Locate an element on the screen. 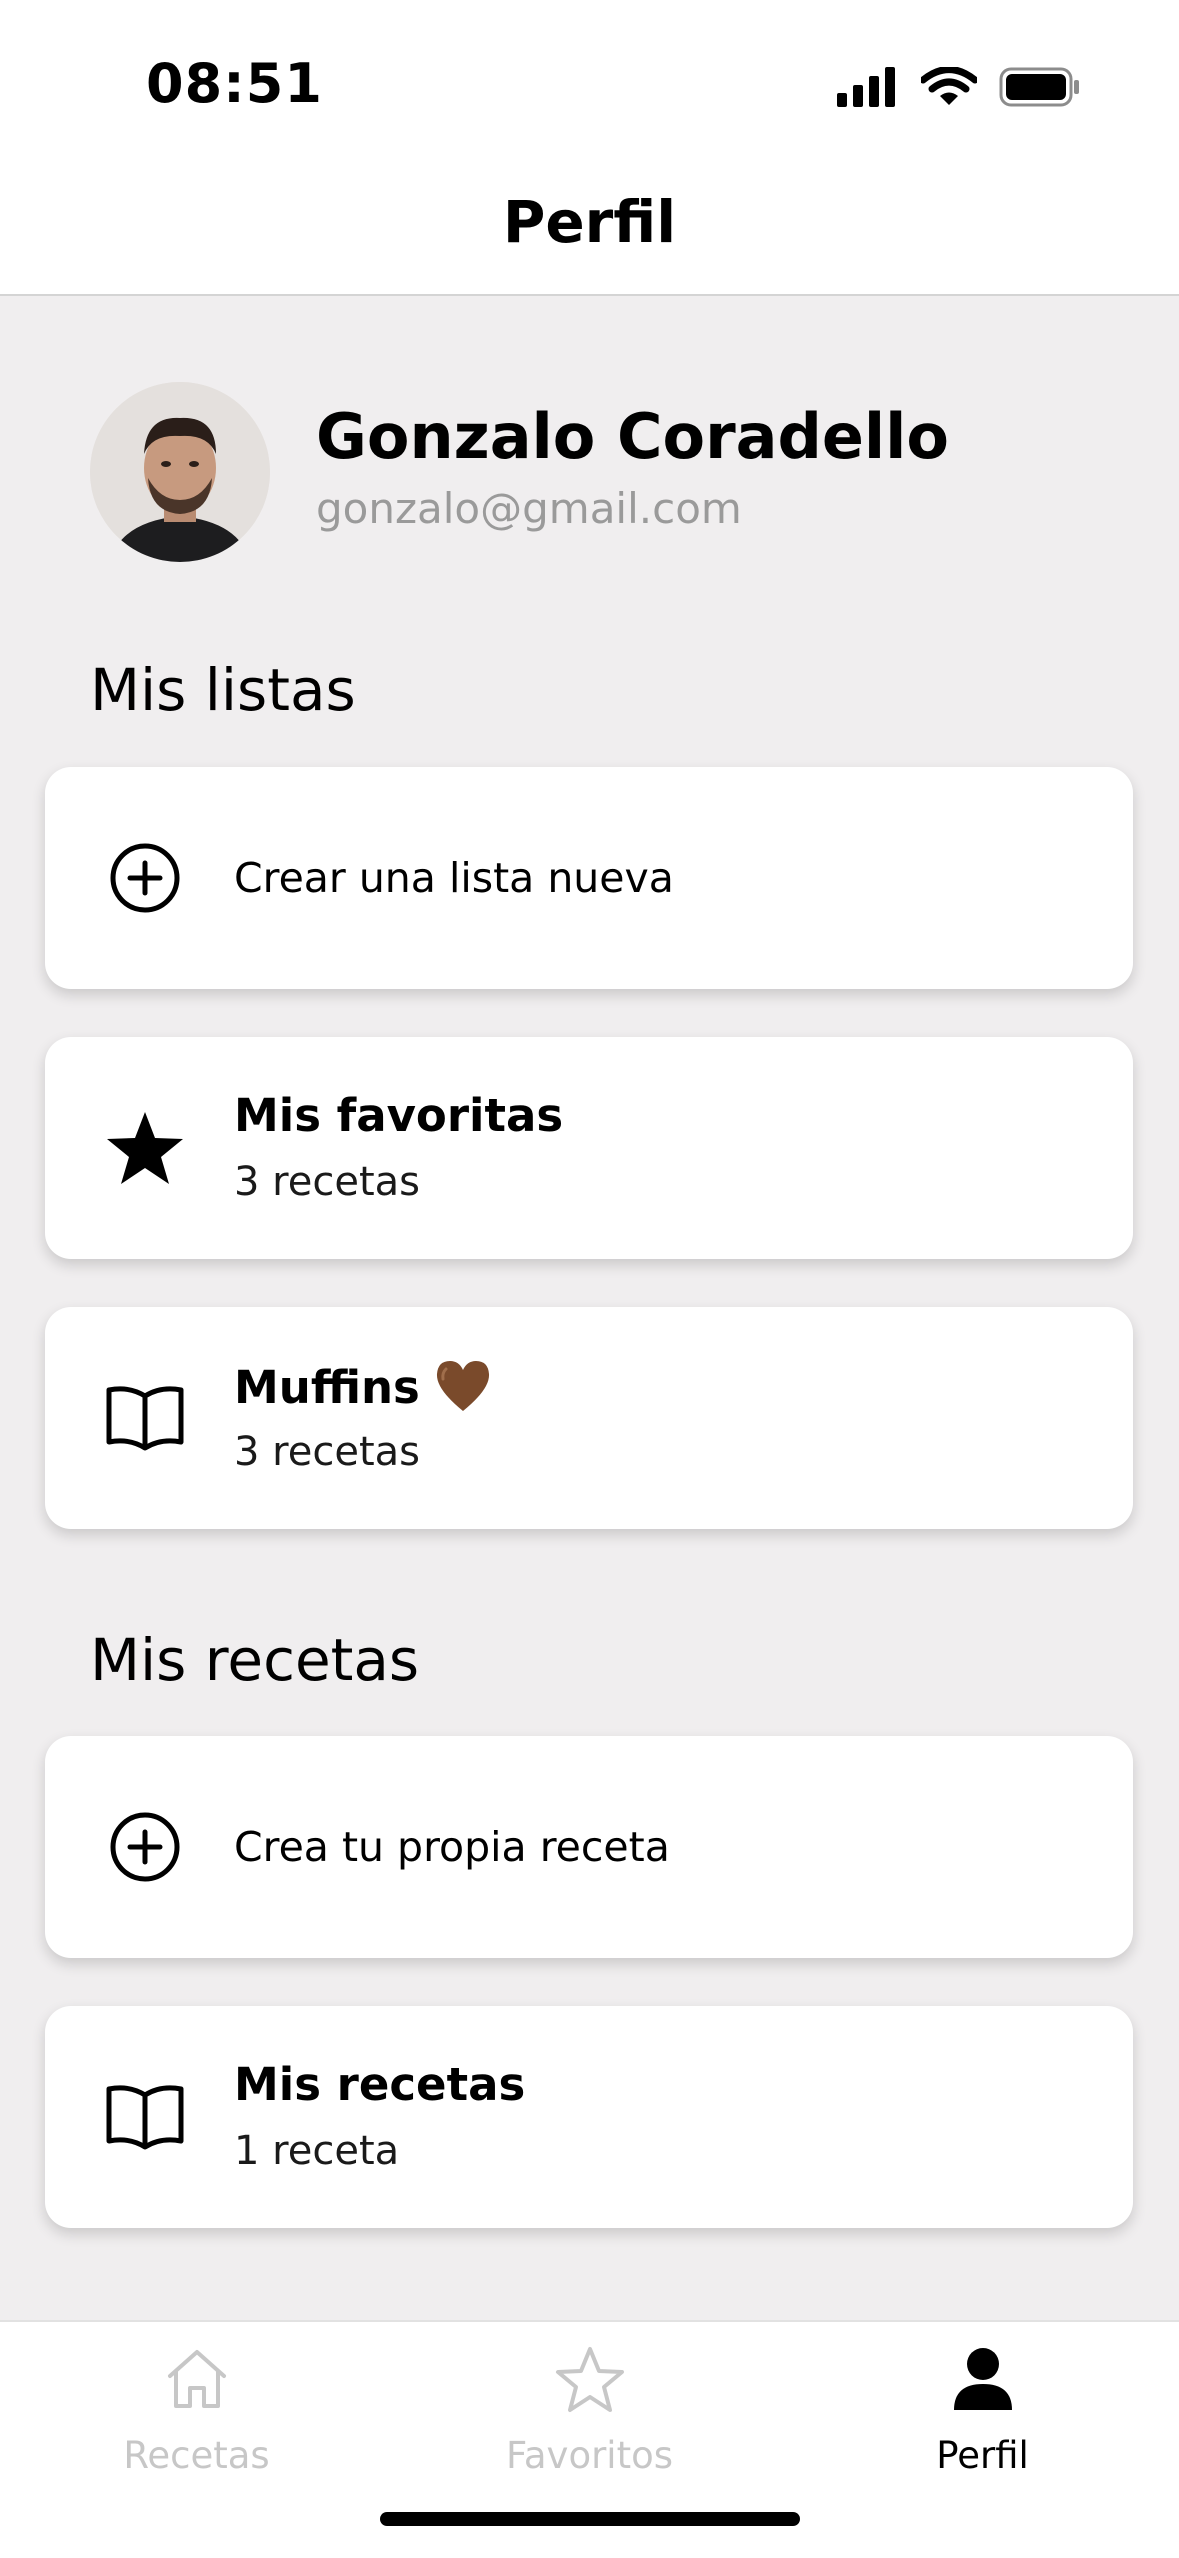  recipes-section-title: Mis recetas is located at coordinates (255, 1660).